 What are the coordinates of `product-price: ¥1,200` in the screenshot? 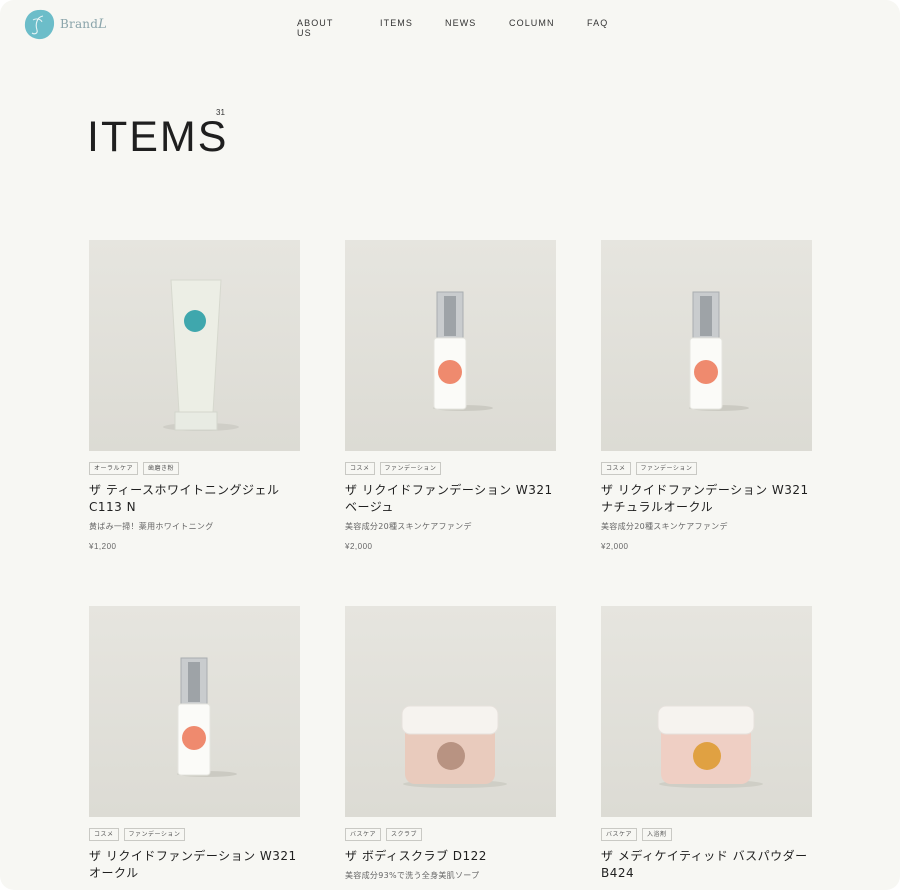 It's located at (103, 546).